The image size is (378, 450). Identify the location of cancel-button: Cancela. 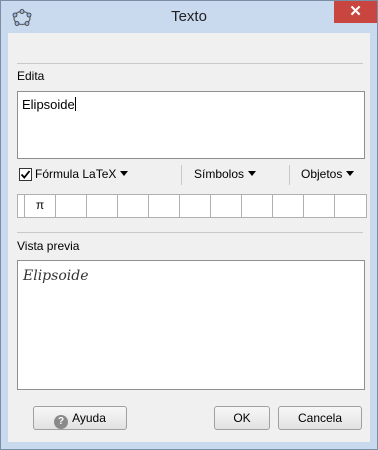
(320, 418).